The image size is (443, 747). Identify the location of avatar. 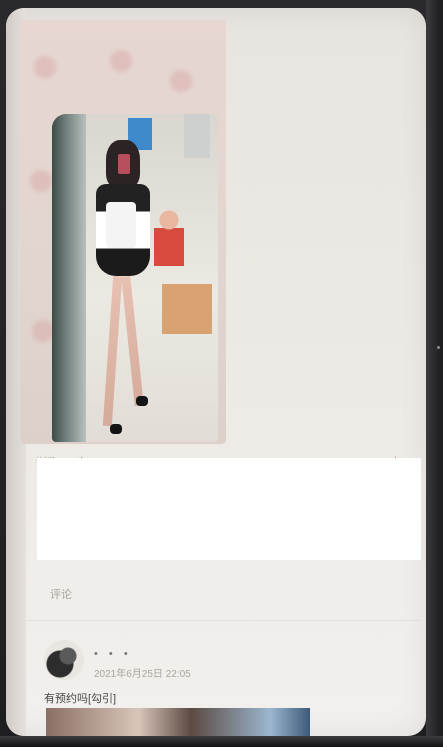
(64, 660).